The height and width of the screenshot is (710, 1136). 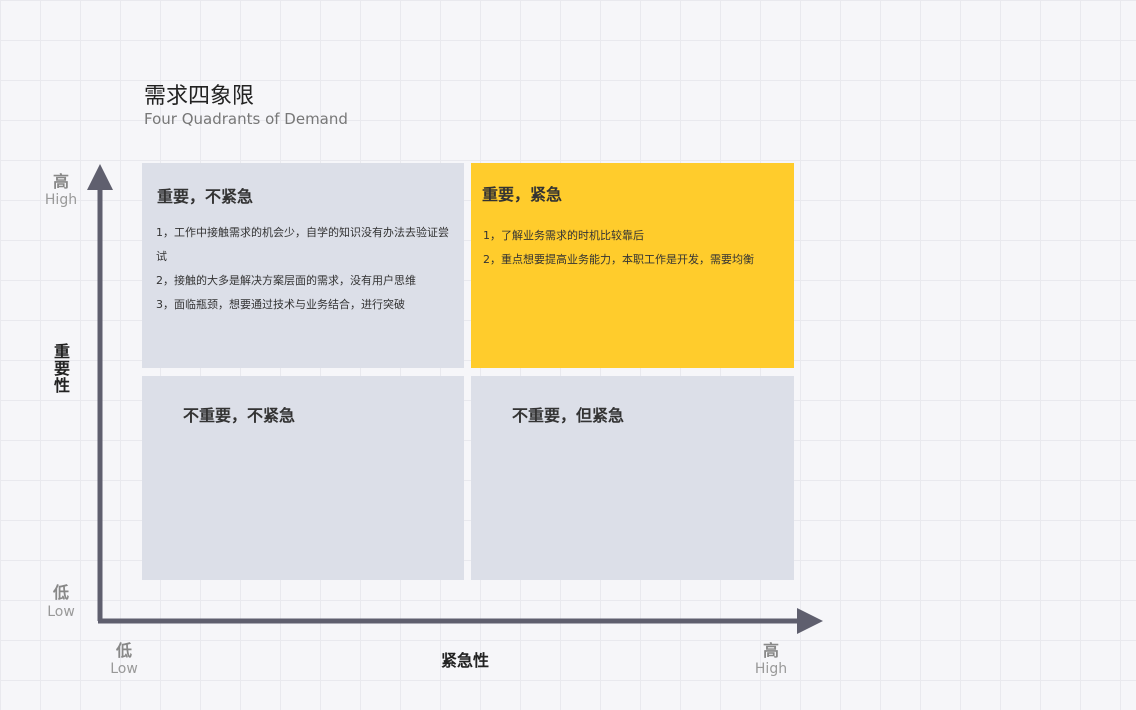 What do you see at coordinates (303, 478) in the screenshot?
I see `quadrant-not-important-not-urgent: 不重要，不紧急` at bounding box center [303, 478].